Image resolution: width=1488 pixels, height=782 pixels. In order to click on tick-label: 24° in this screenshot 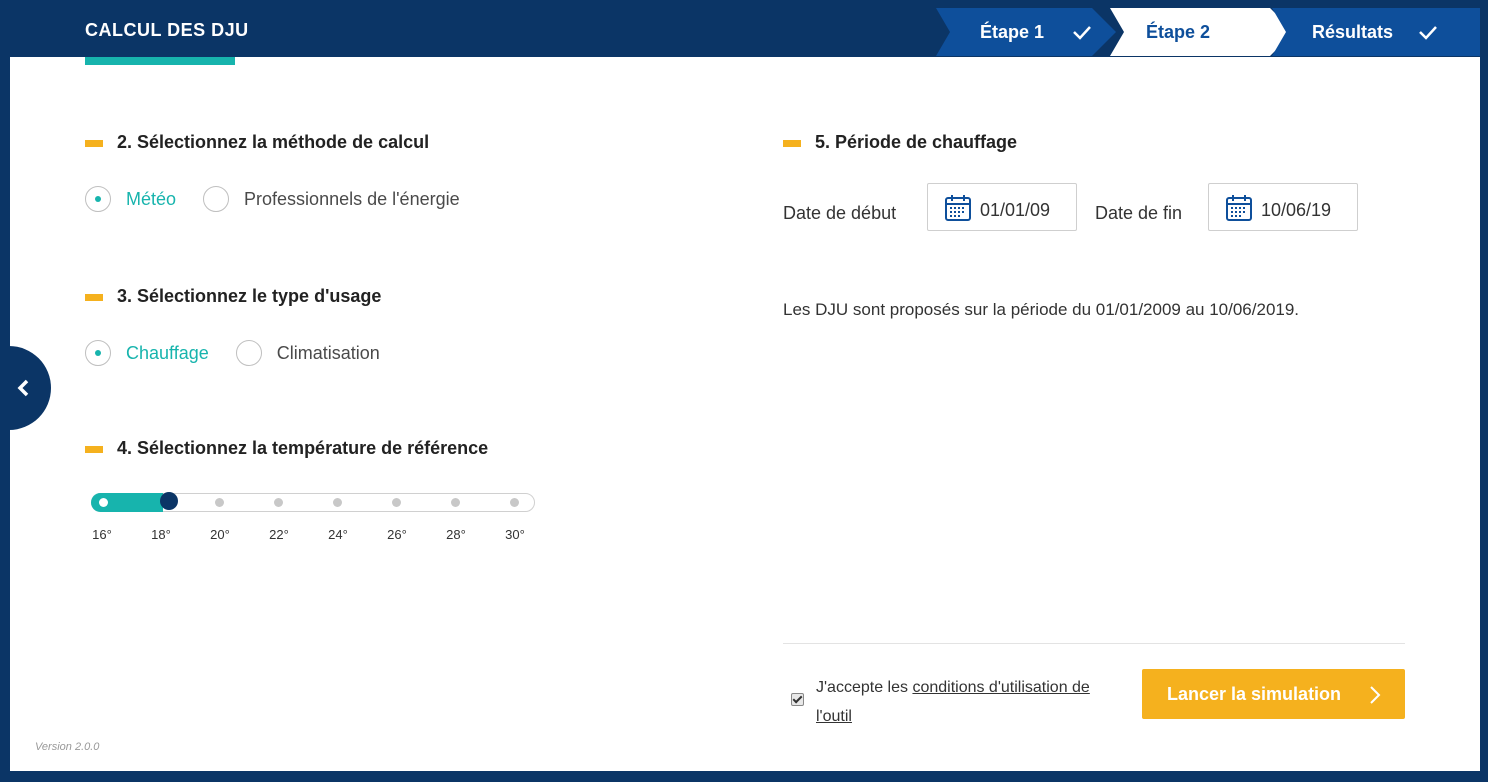, I will do `click(338, 534)`.